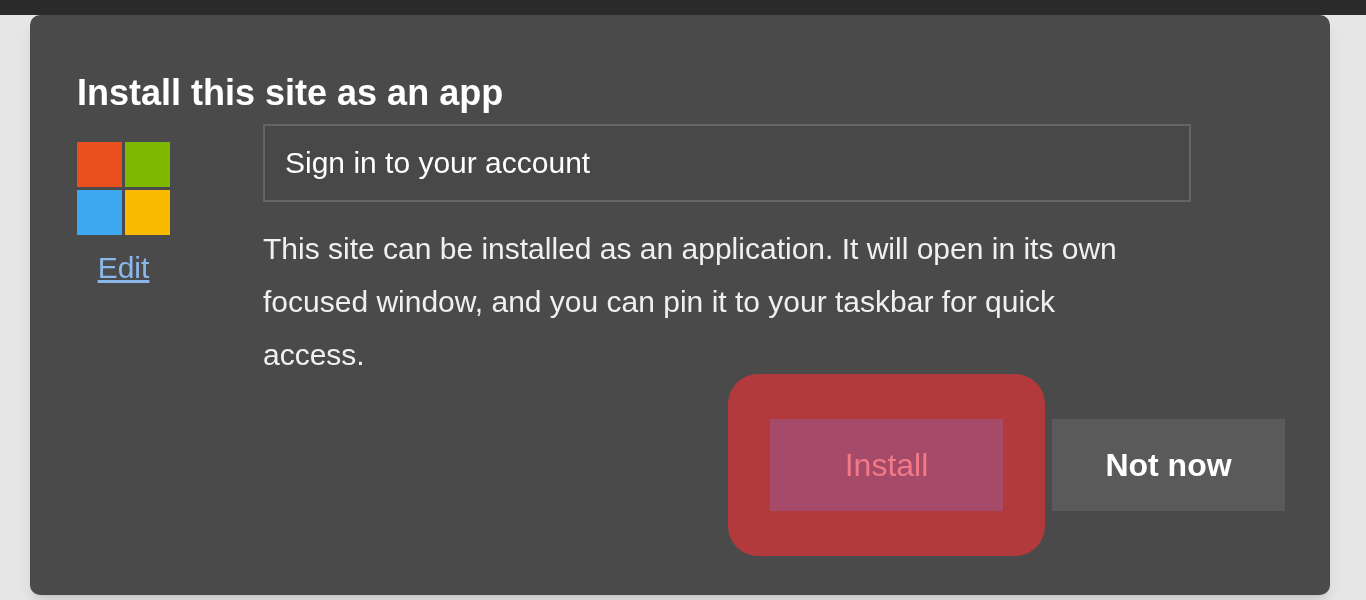 Image resolution: width=1366 pixels, height=600 pixels. What do you see at coordinates (123, 188) in the screenshot?
I see `four-squares-logo-icon` at bounding box center [123, 188].